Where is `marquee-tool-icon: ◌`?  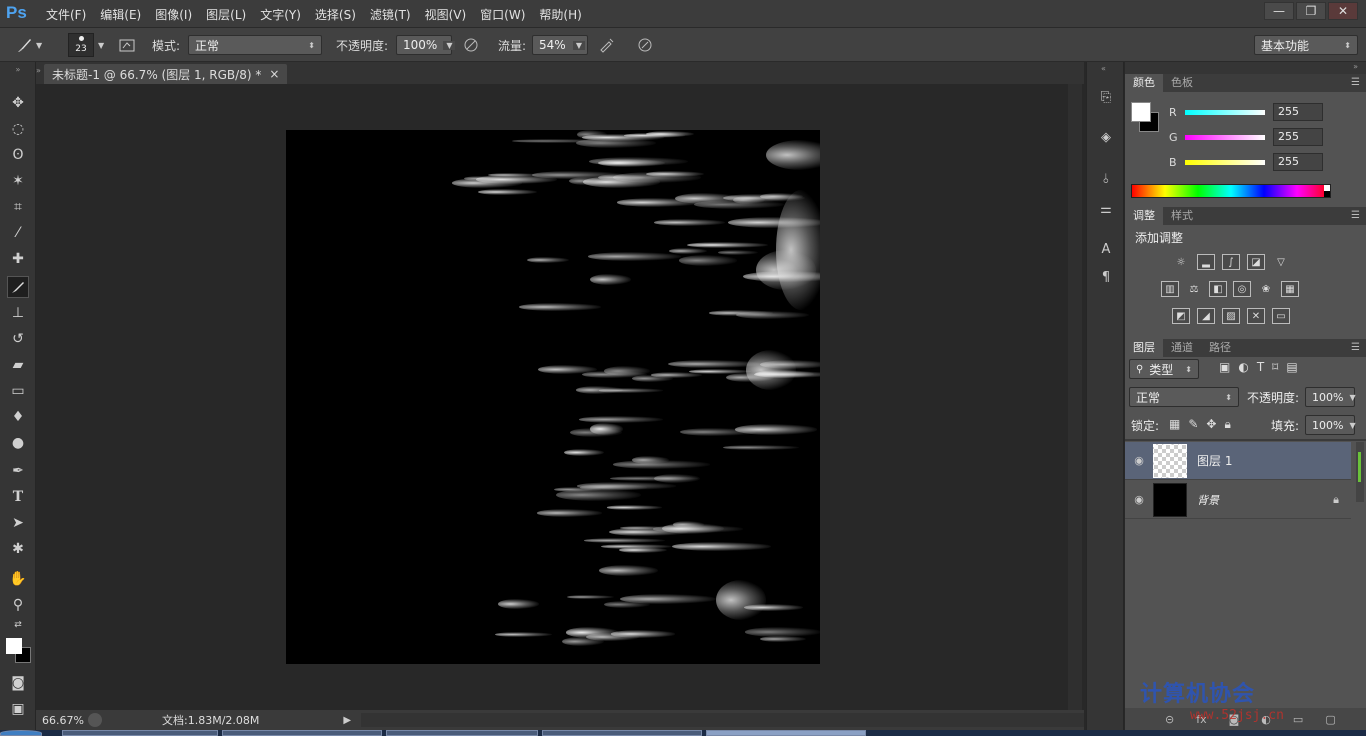 marquee-tool-icon: ◌ is located at coordinates (18, 129).